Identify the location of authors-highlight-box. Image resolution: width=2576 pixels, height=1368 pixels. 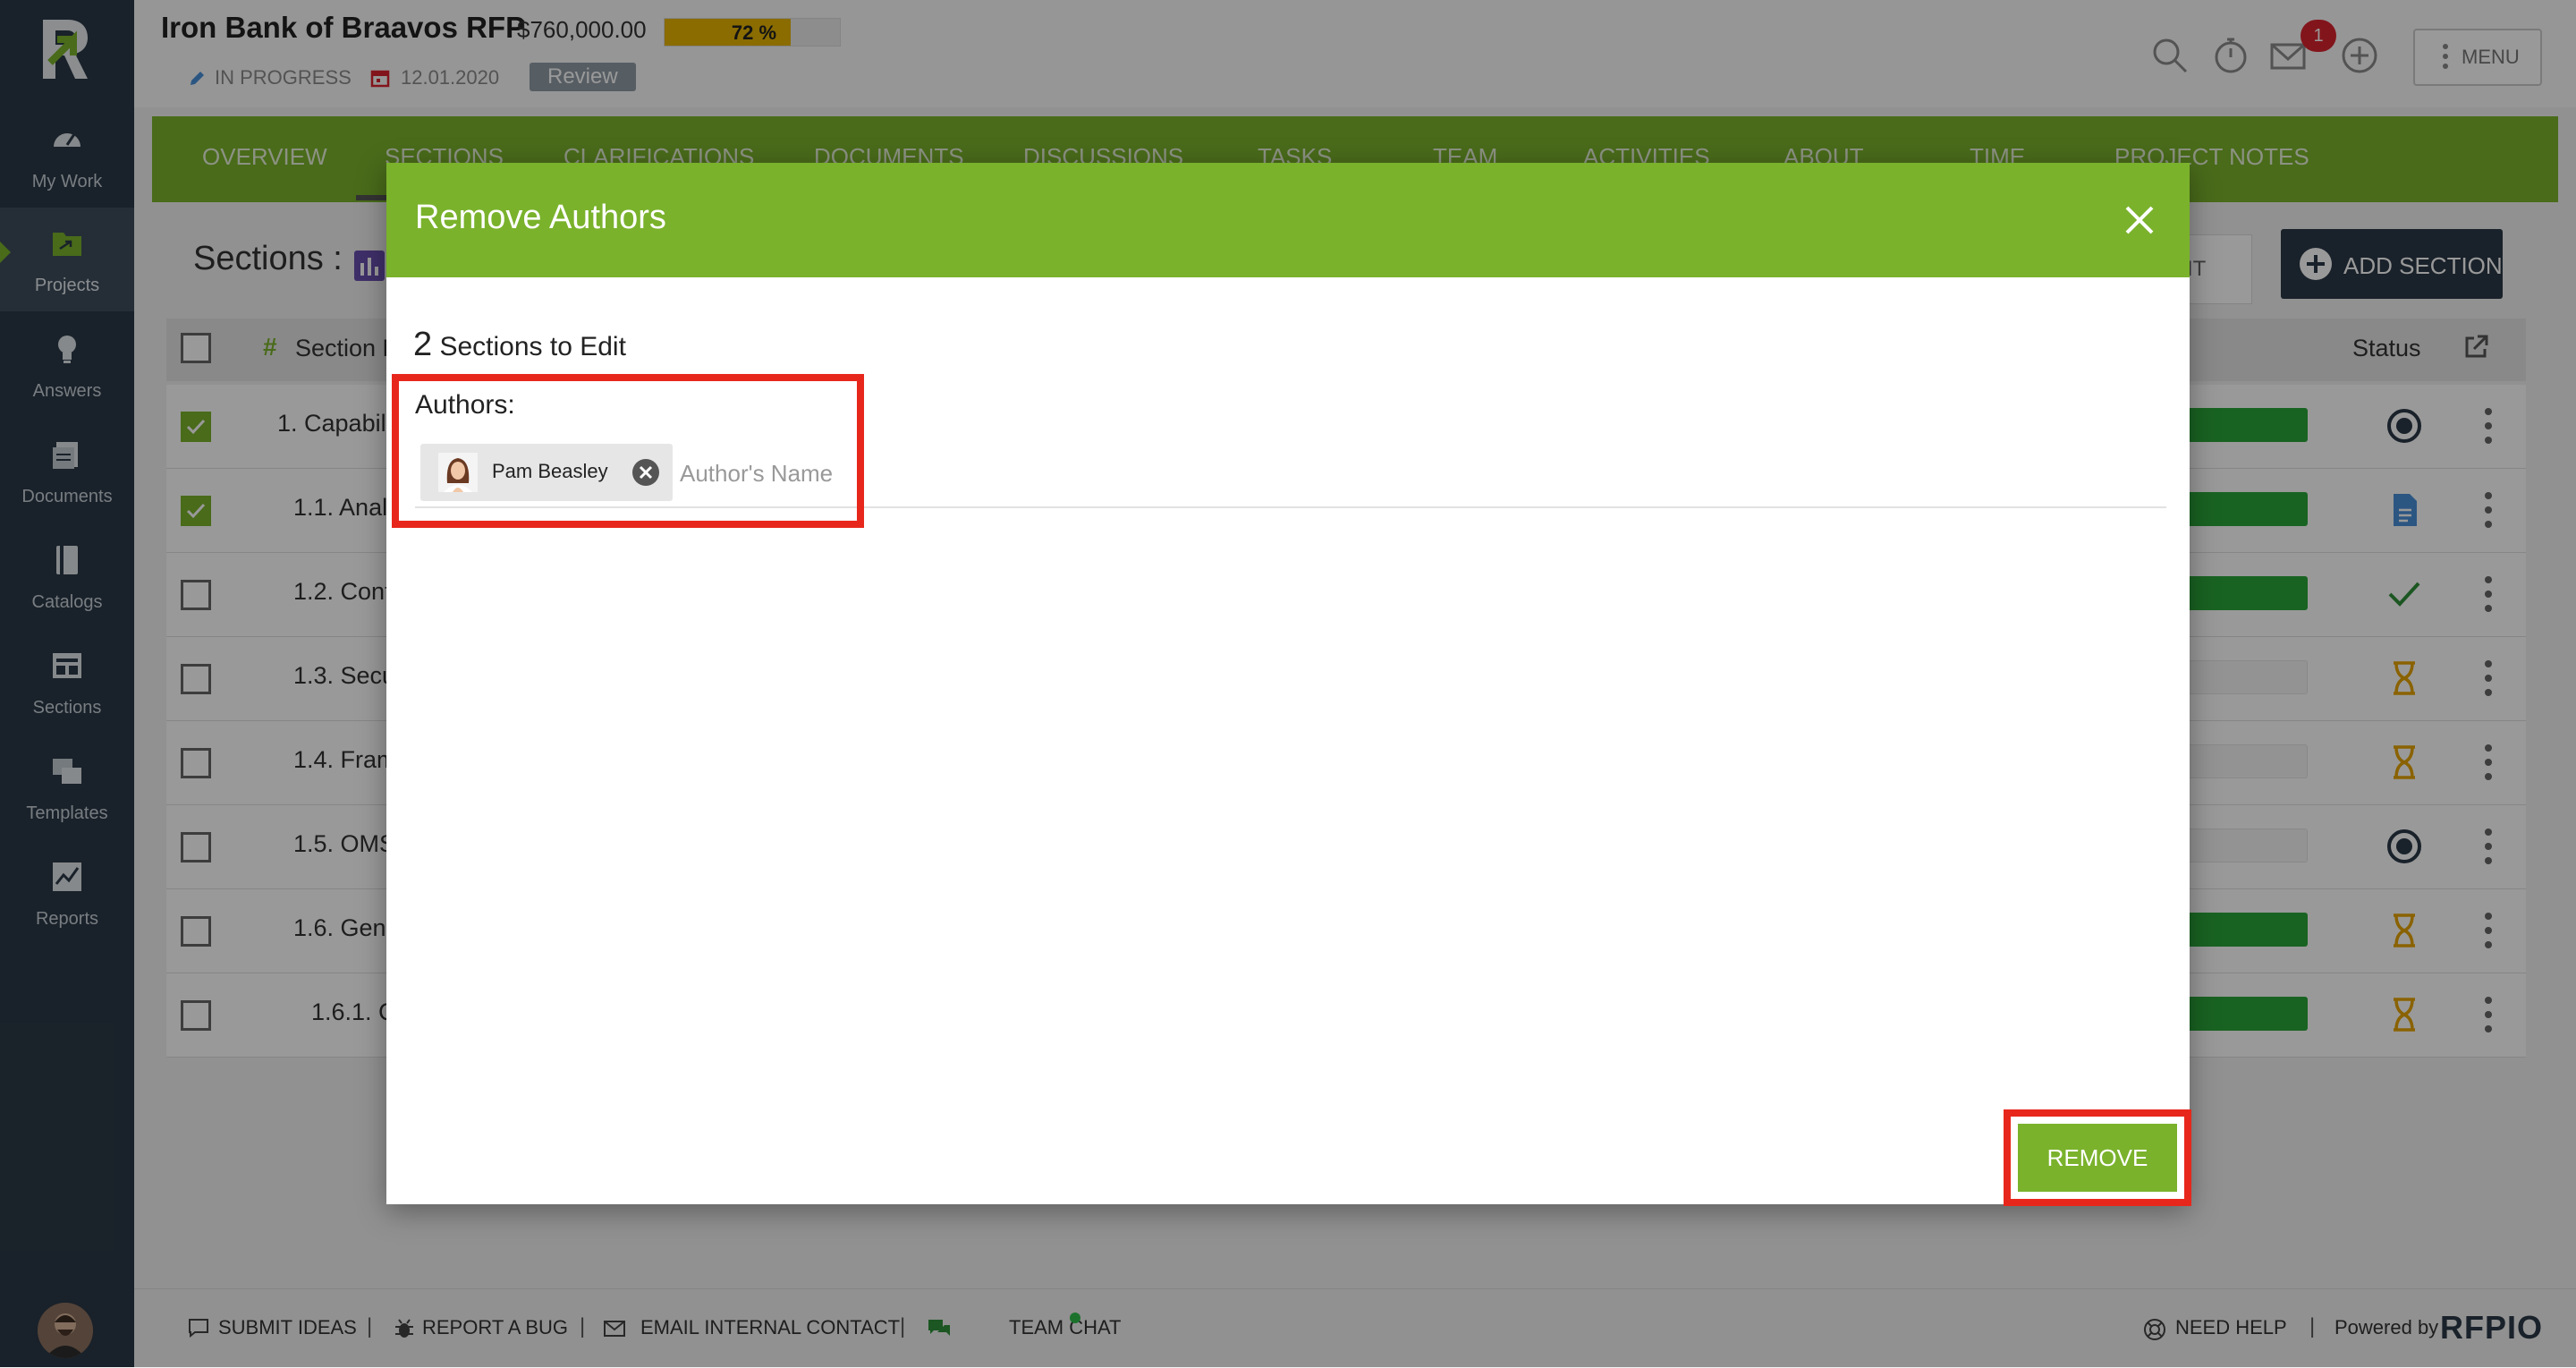
(628, 451).